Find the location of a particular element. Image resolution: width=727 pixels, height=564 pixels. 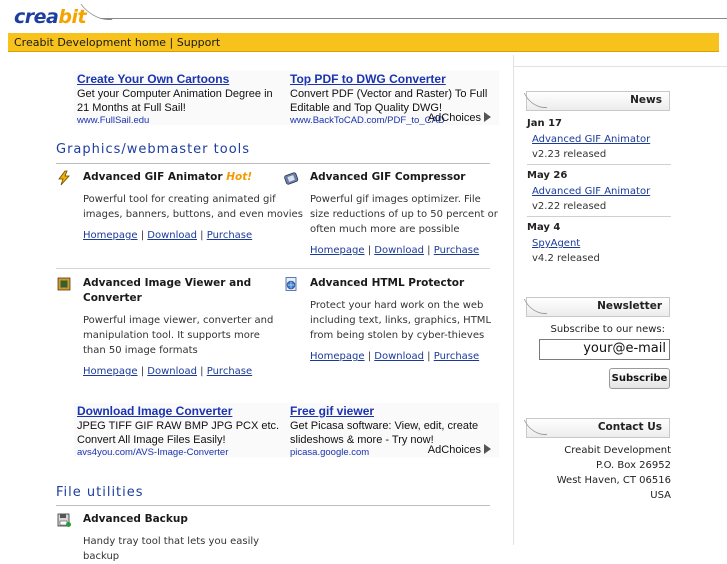

newsletter-box-header: Newsletter is located at coordinates (596, 307).